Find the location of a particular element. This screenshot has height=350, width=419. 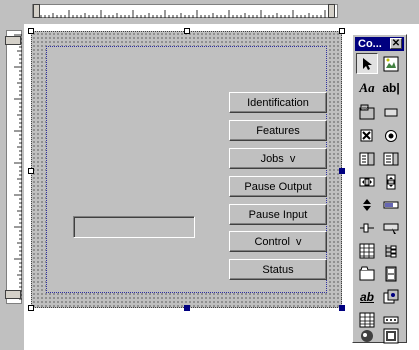

progressbar-icon is located at coordinates (391, 204).